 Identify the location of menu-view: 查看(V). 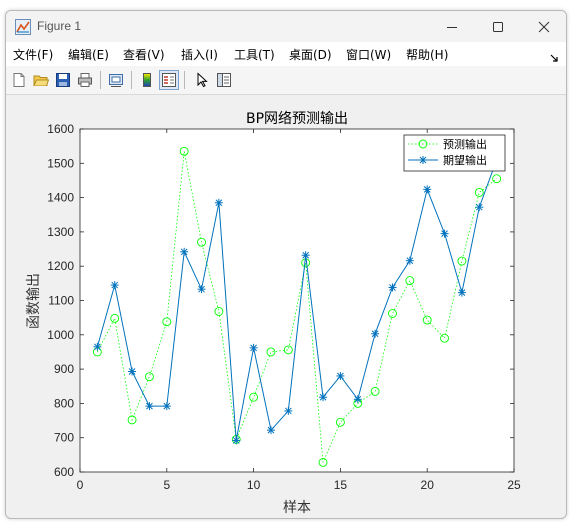
(144, 54).